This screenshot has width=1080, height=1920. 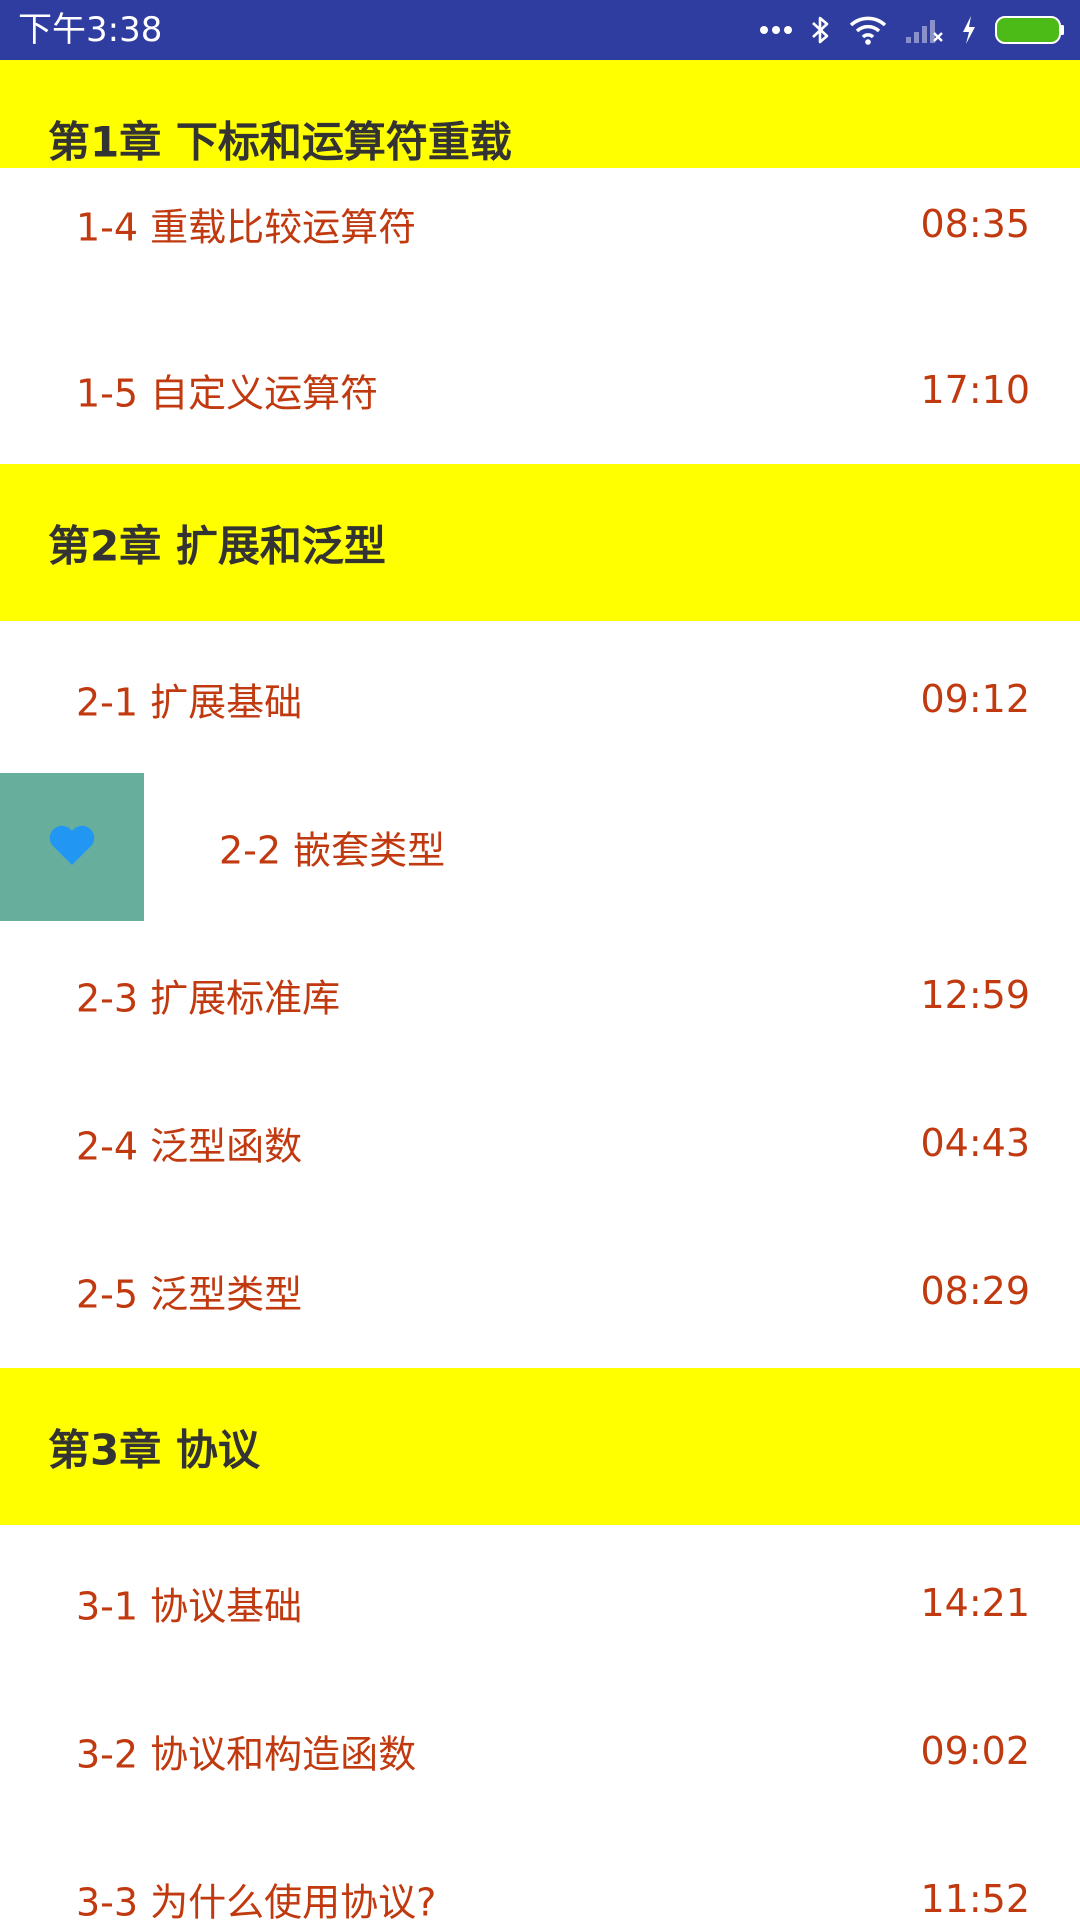 What do you see at coordinates (189, 702) in the screenshot?
I see `lesson-title: 2-1 扩展基础` at bounding box center [189, 702].